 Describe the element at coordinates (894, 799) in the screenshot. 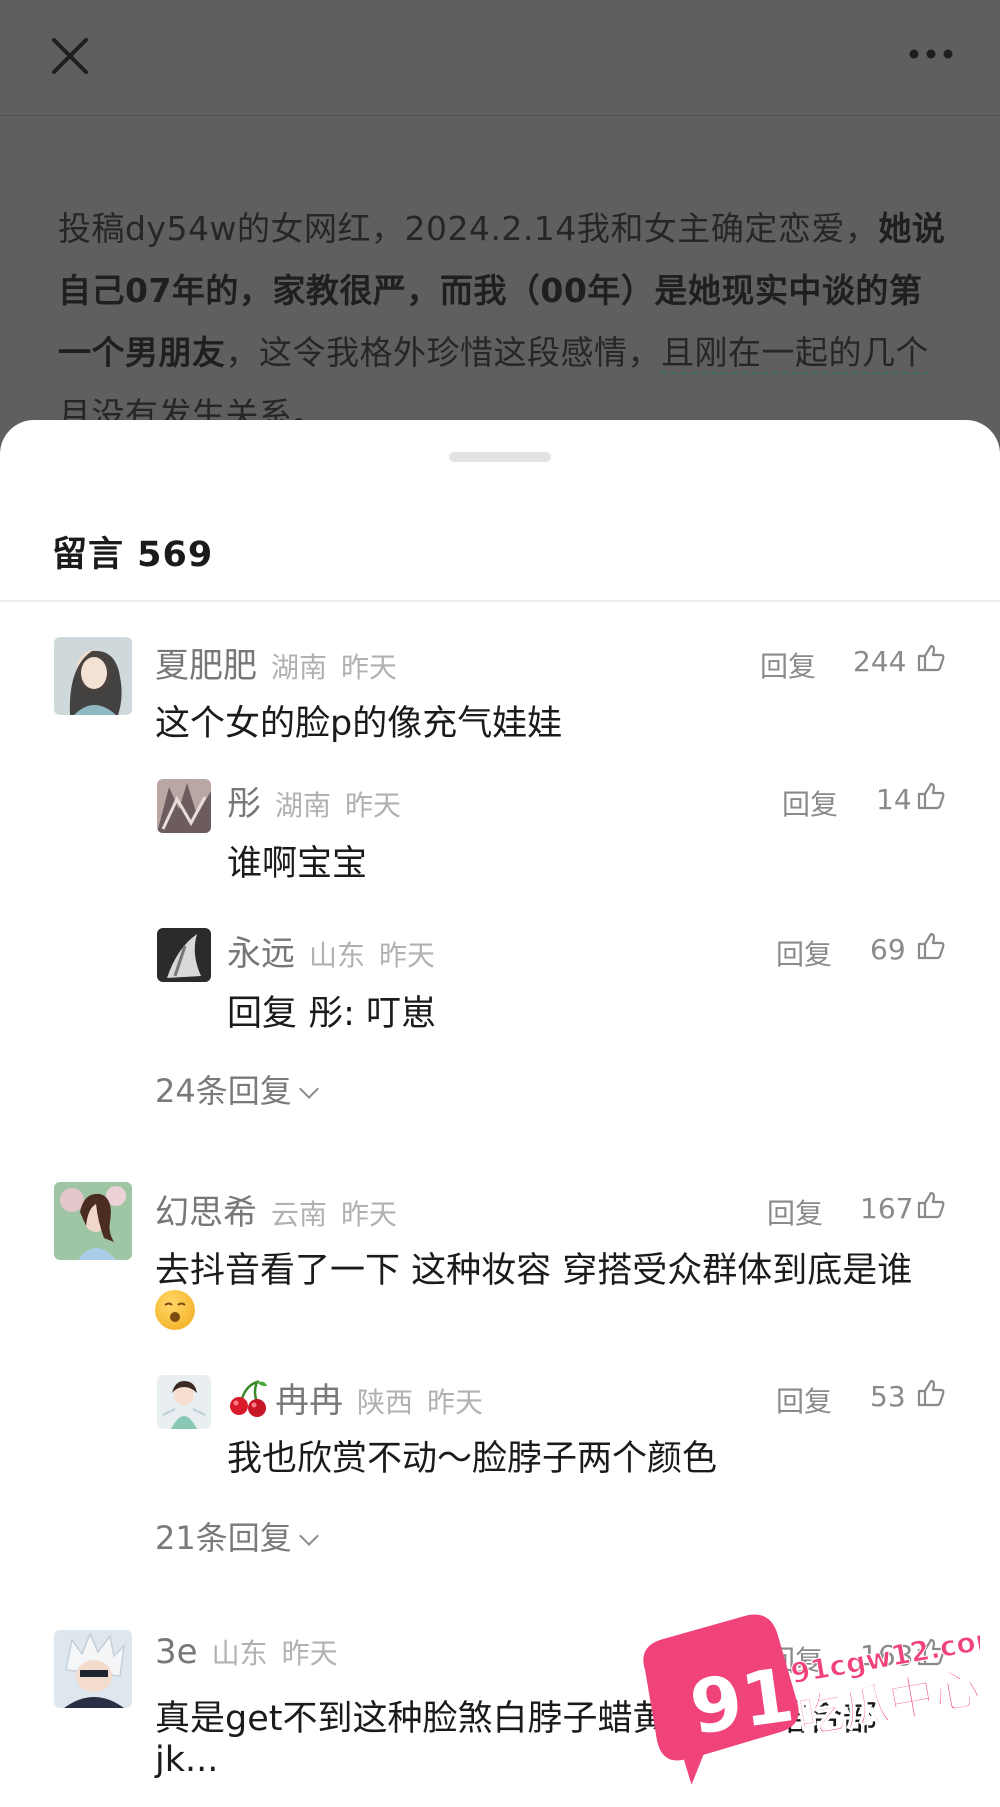

I see `like-count: 14` at that location.